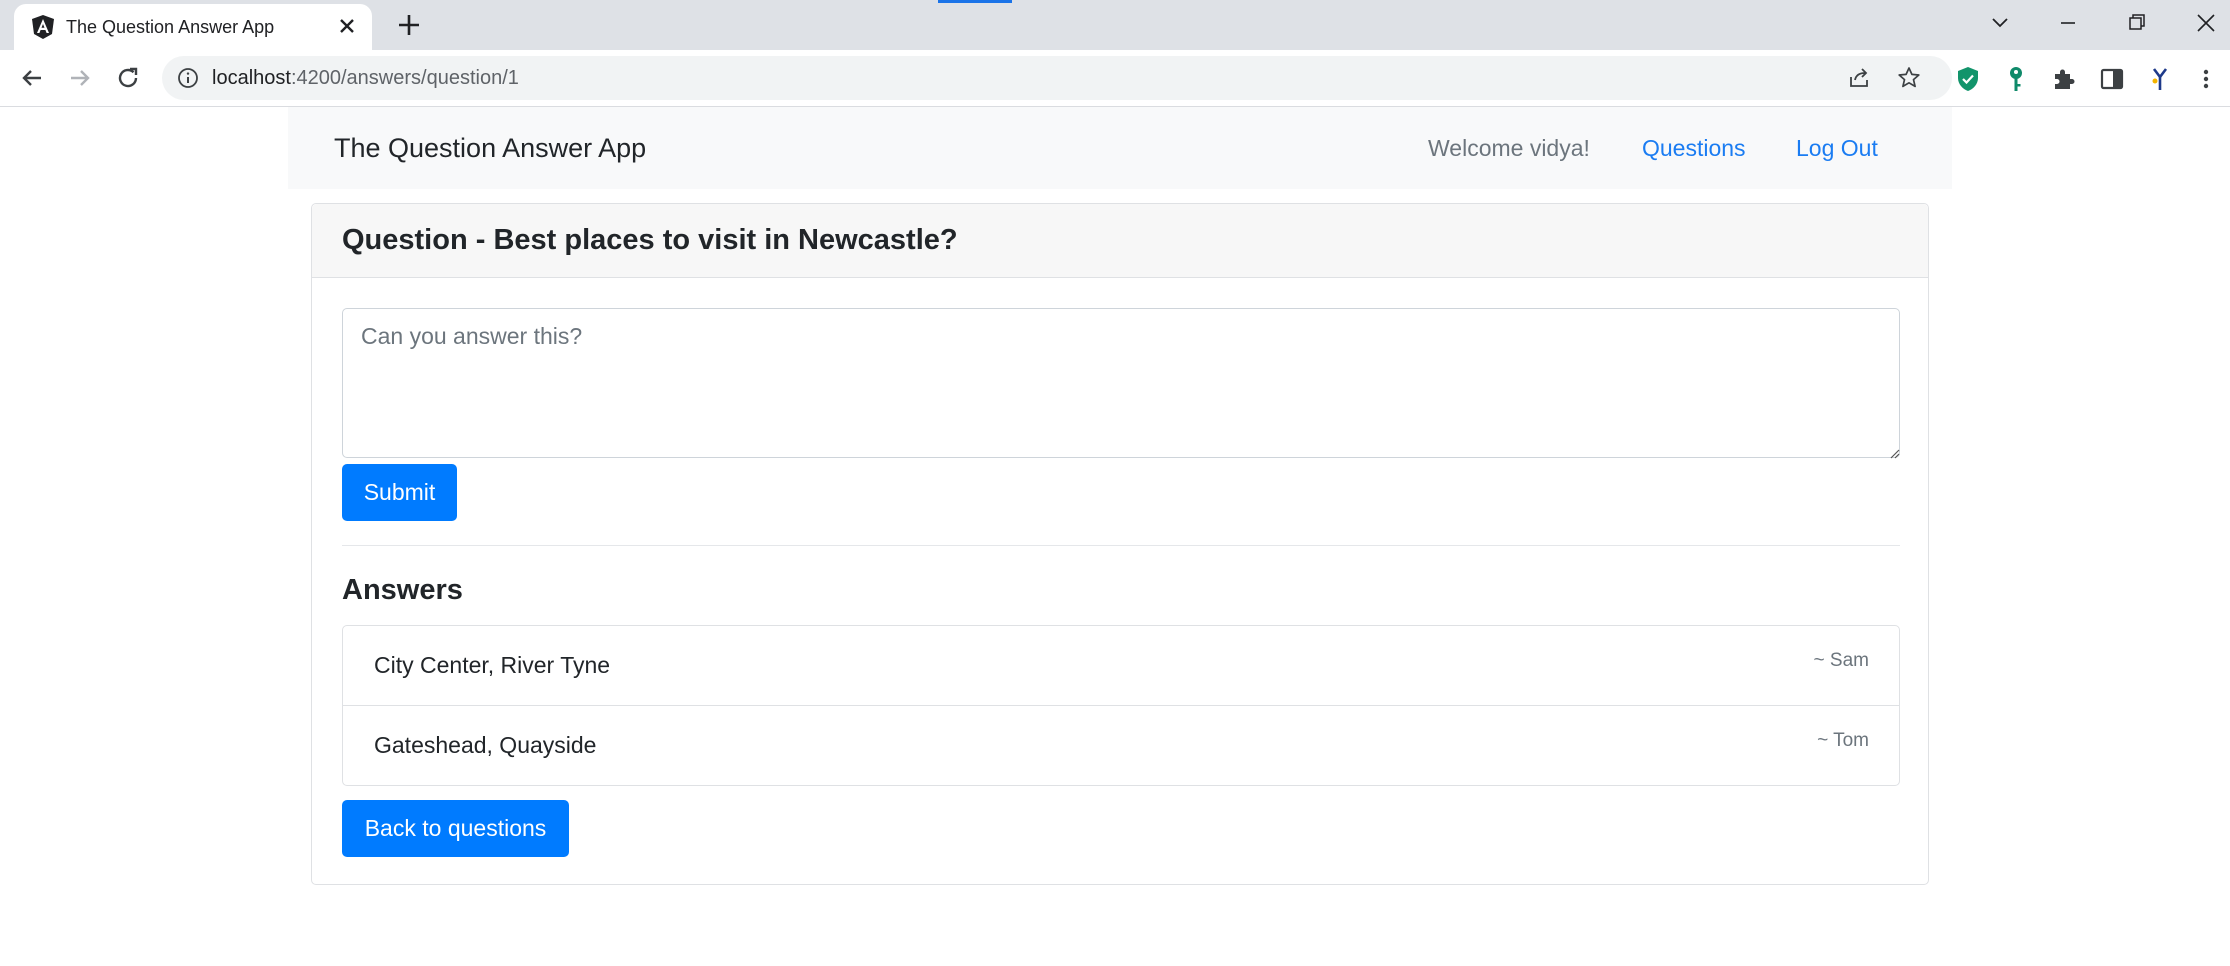  What do you see at coordinates (1909, 78) in the screenshot?
I see `star-icon` at bounding box center [1909, 78].